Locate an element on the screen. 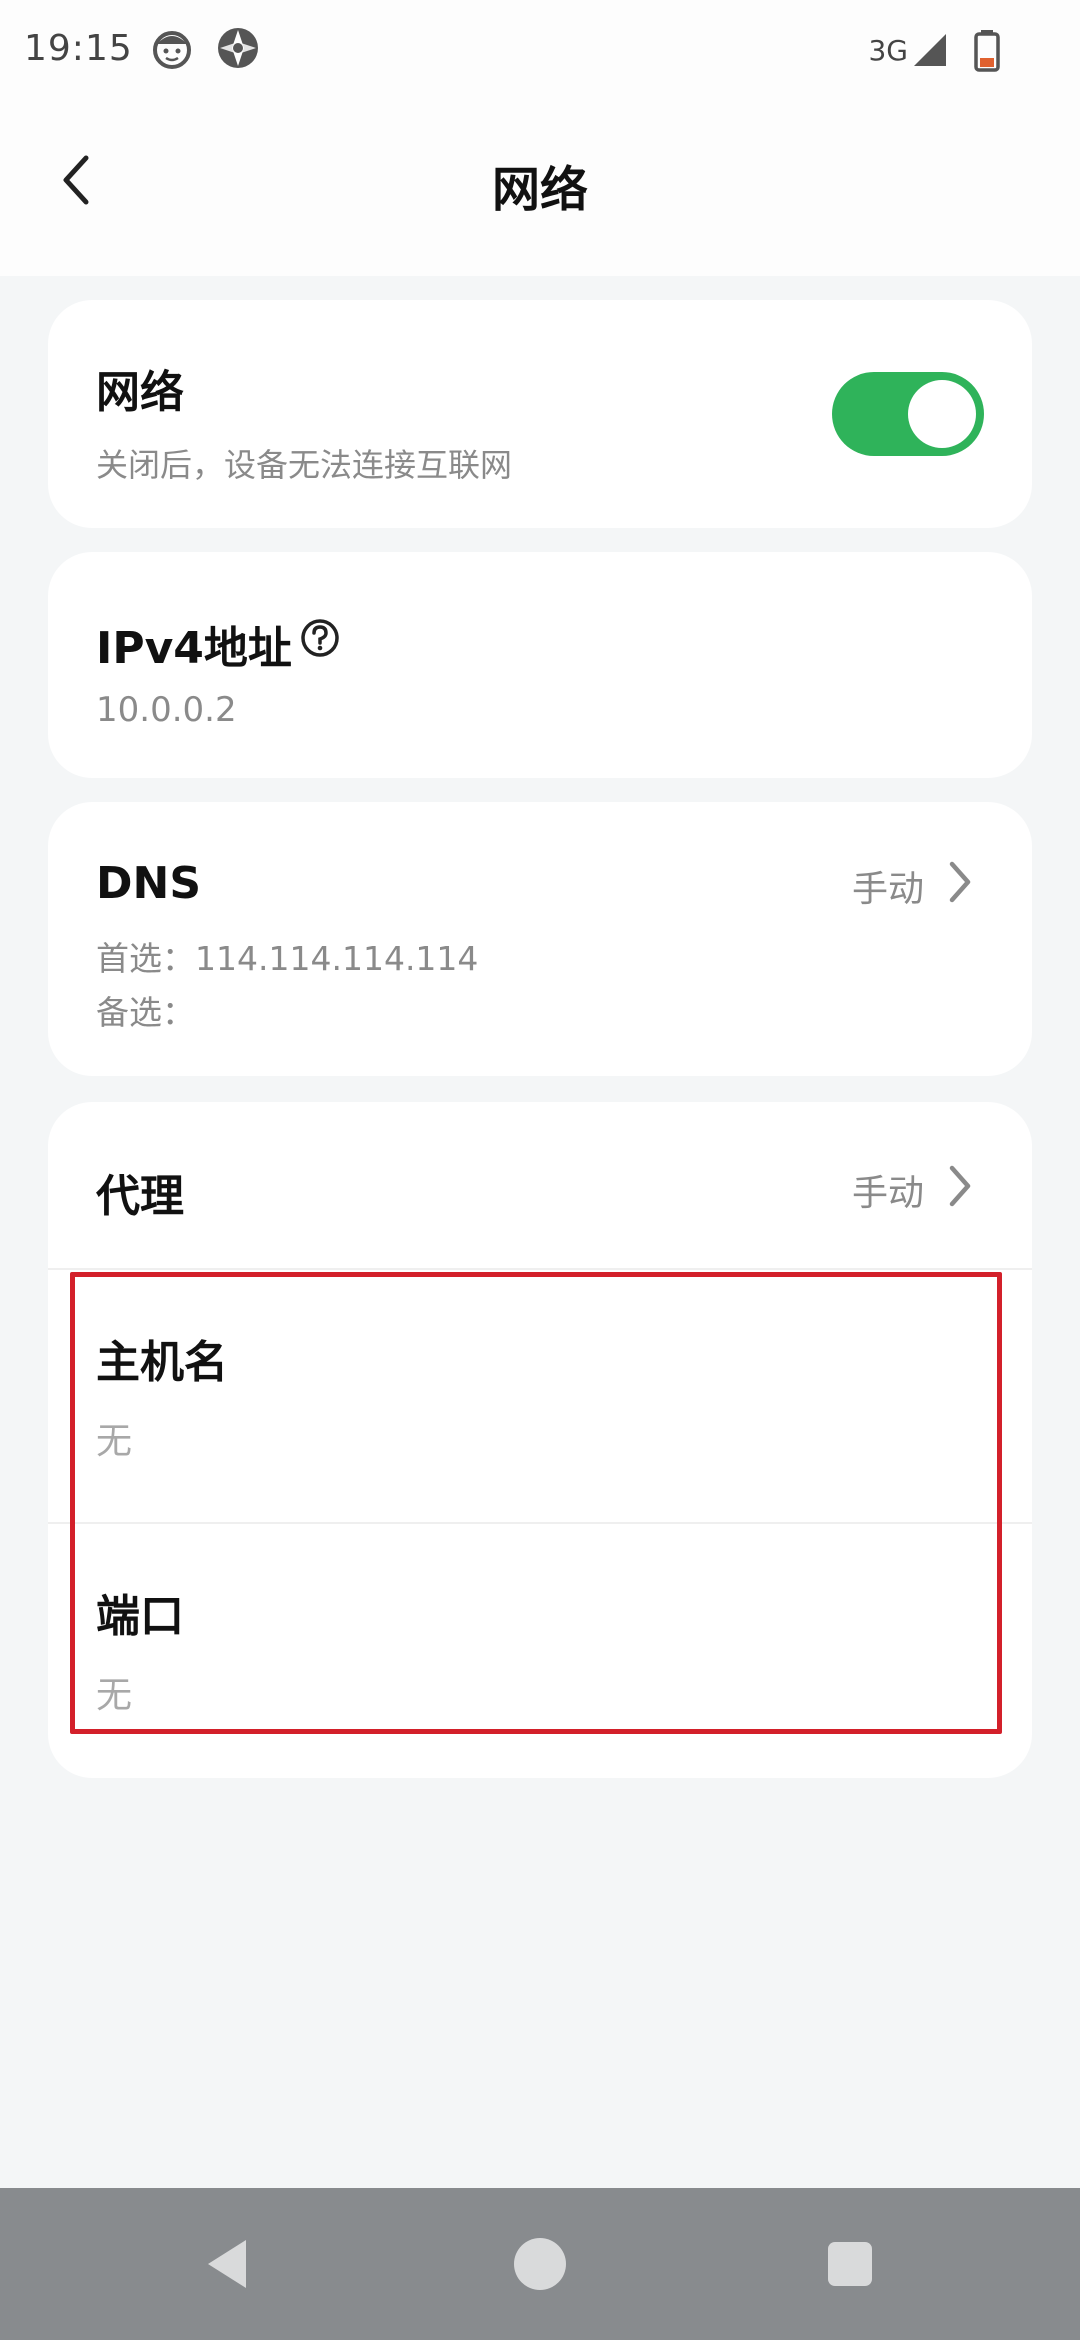  signal-icon is located at coordinates (930, 50).